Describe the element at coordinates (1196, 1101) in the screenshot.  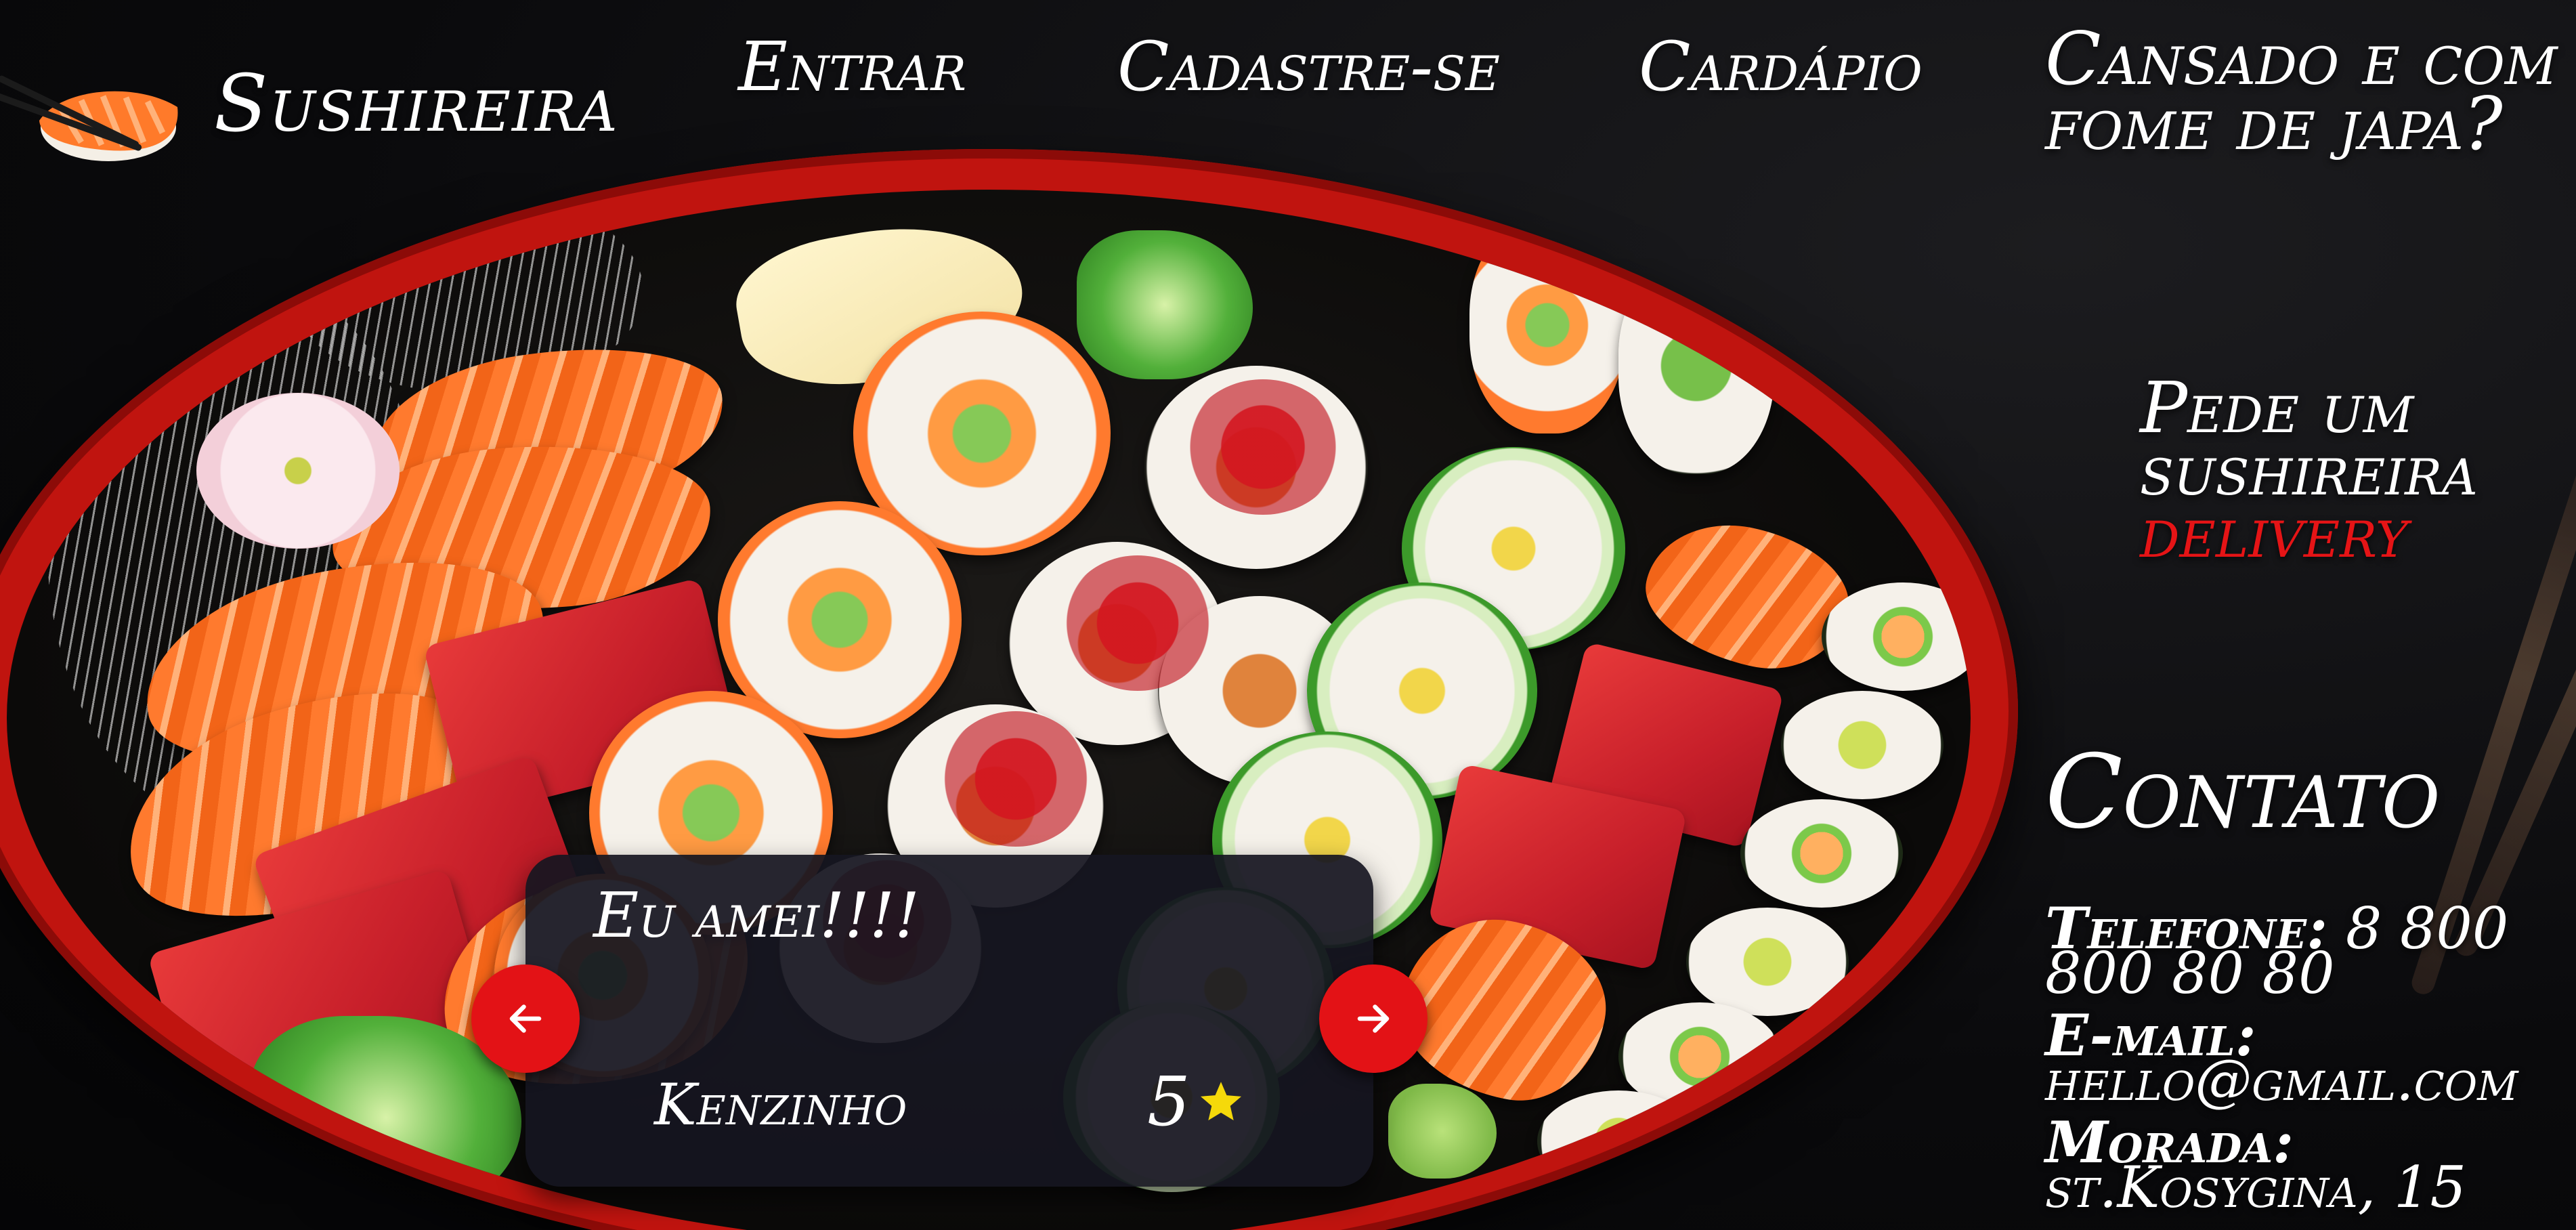
I see `testimonial-rating: 5` at that location.